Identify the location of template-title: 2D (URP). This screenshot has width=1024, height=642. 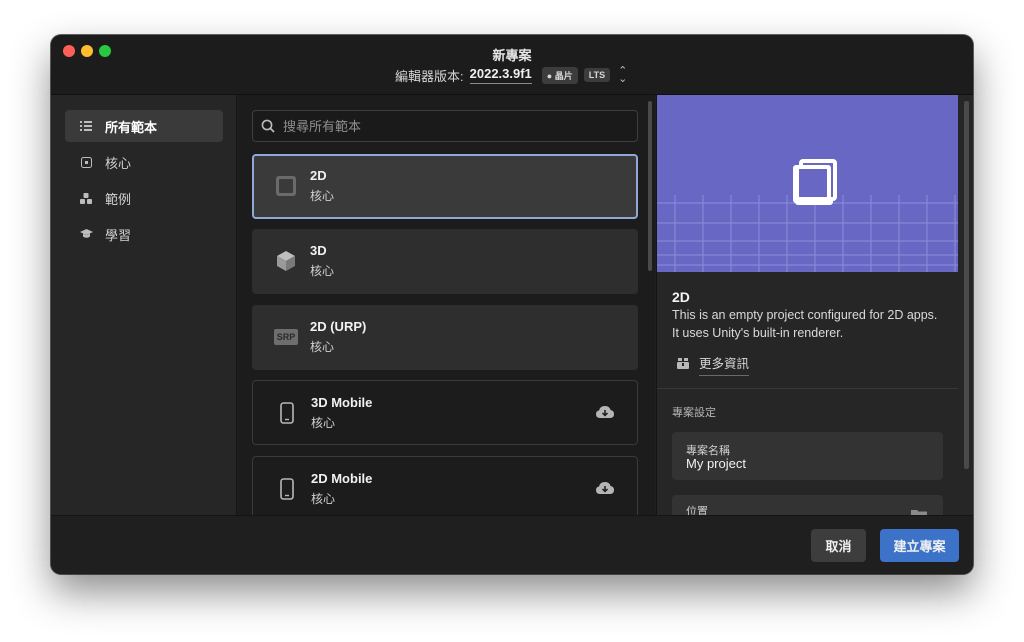
(338, 326).